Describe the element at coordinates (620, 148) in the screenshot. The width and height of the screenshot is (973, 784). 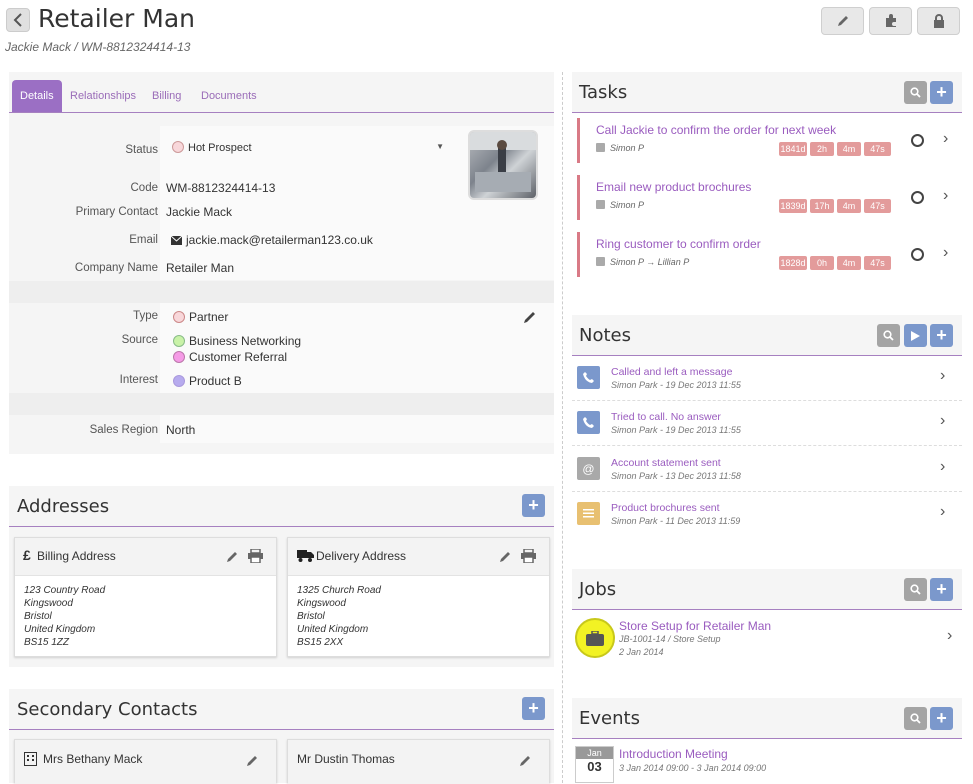
I see `task-assignee: Simon P` at that location.